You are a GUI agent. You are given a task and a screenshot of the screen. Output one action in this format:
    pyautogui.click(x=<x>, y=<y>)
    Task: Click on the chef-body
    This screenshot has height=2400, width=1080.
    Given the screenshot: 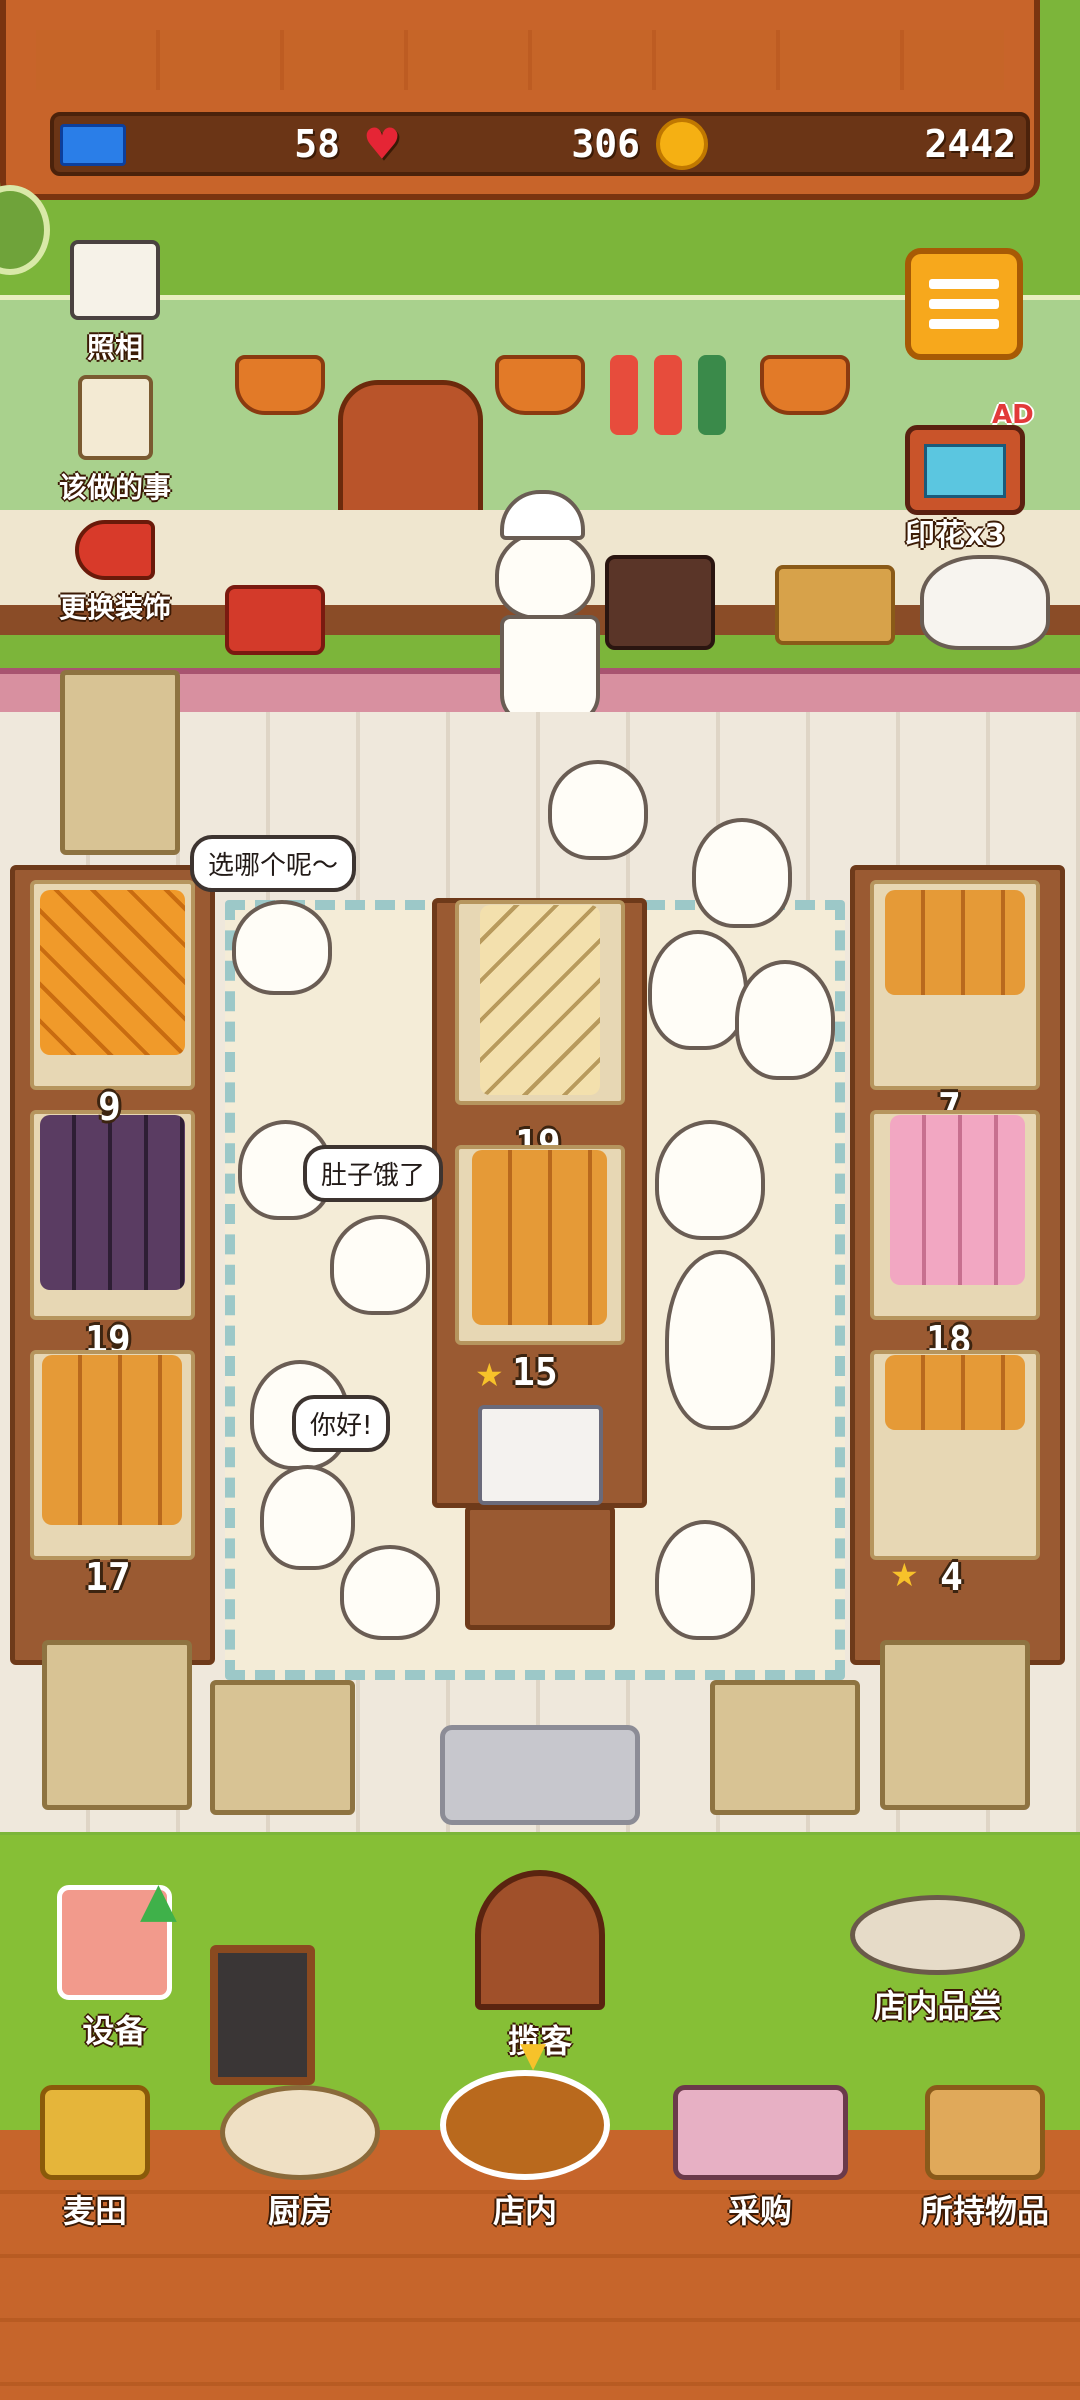 What is the action you would take?
    pyautogui.click(x=550, y=670)
    